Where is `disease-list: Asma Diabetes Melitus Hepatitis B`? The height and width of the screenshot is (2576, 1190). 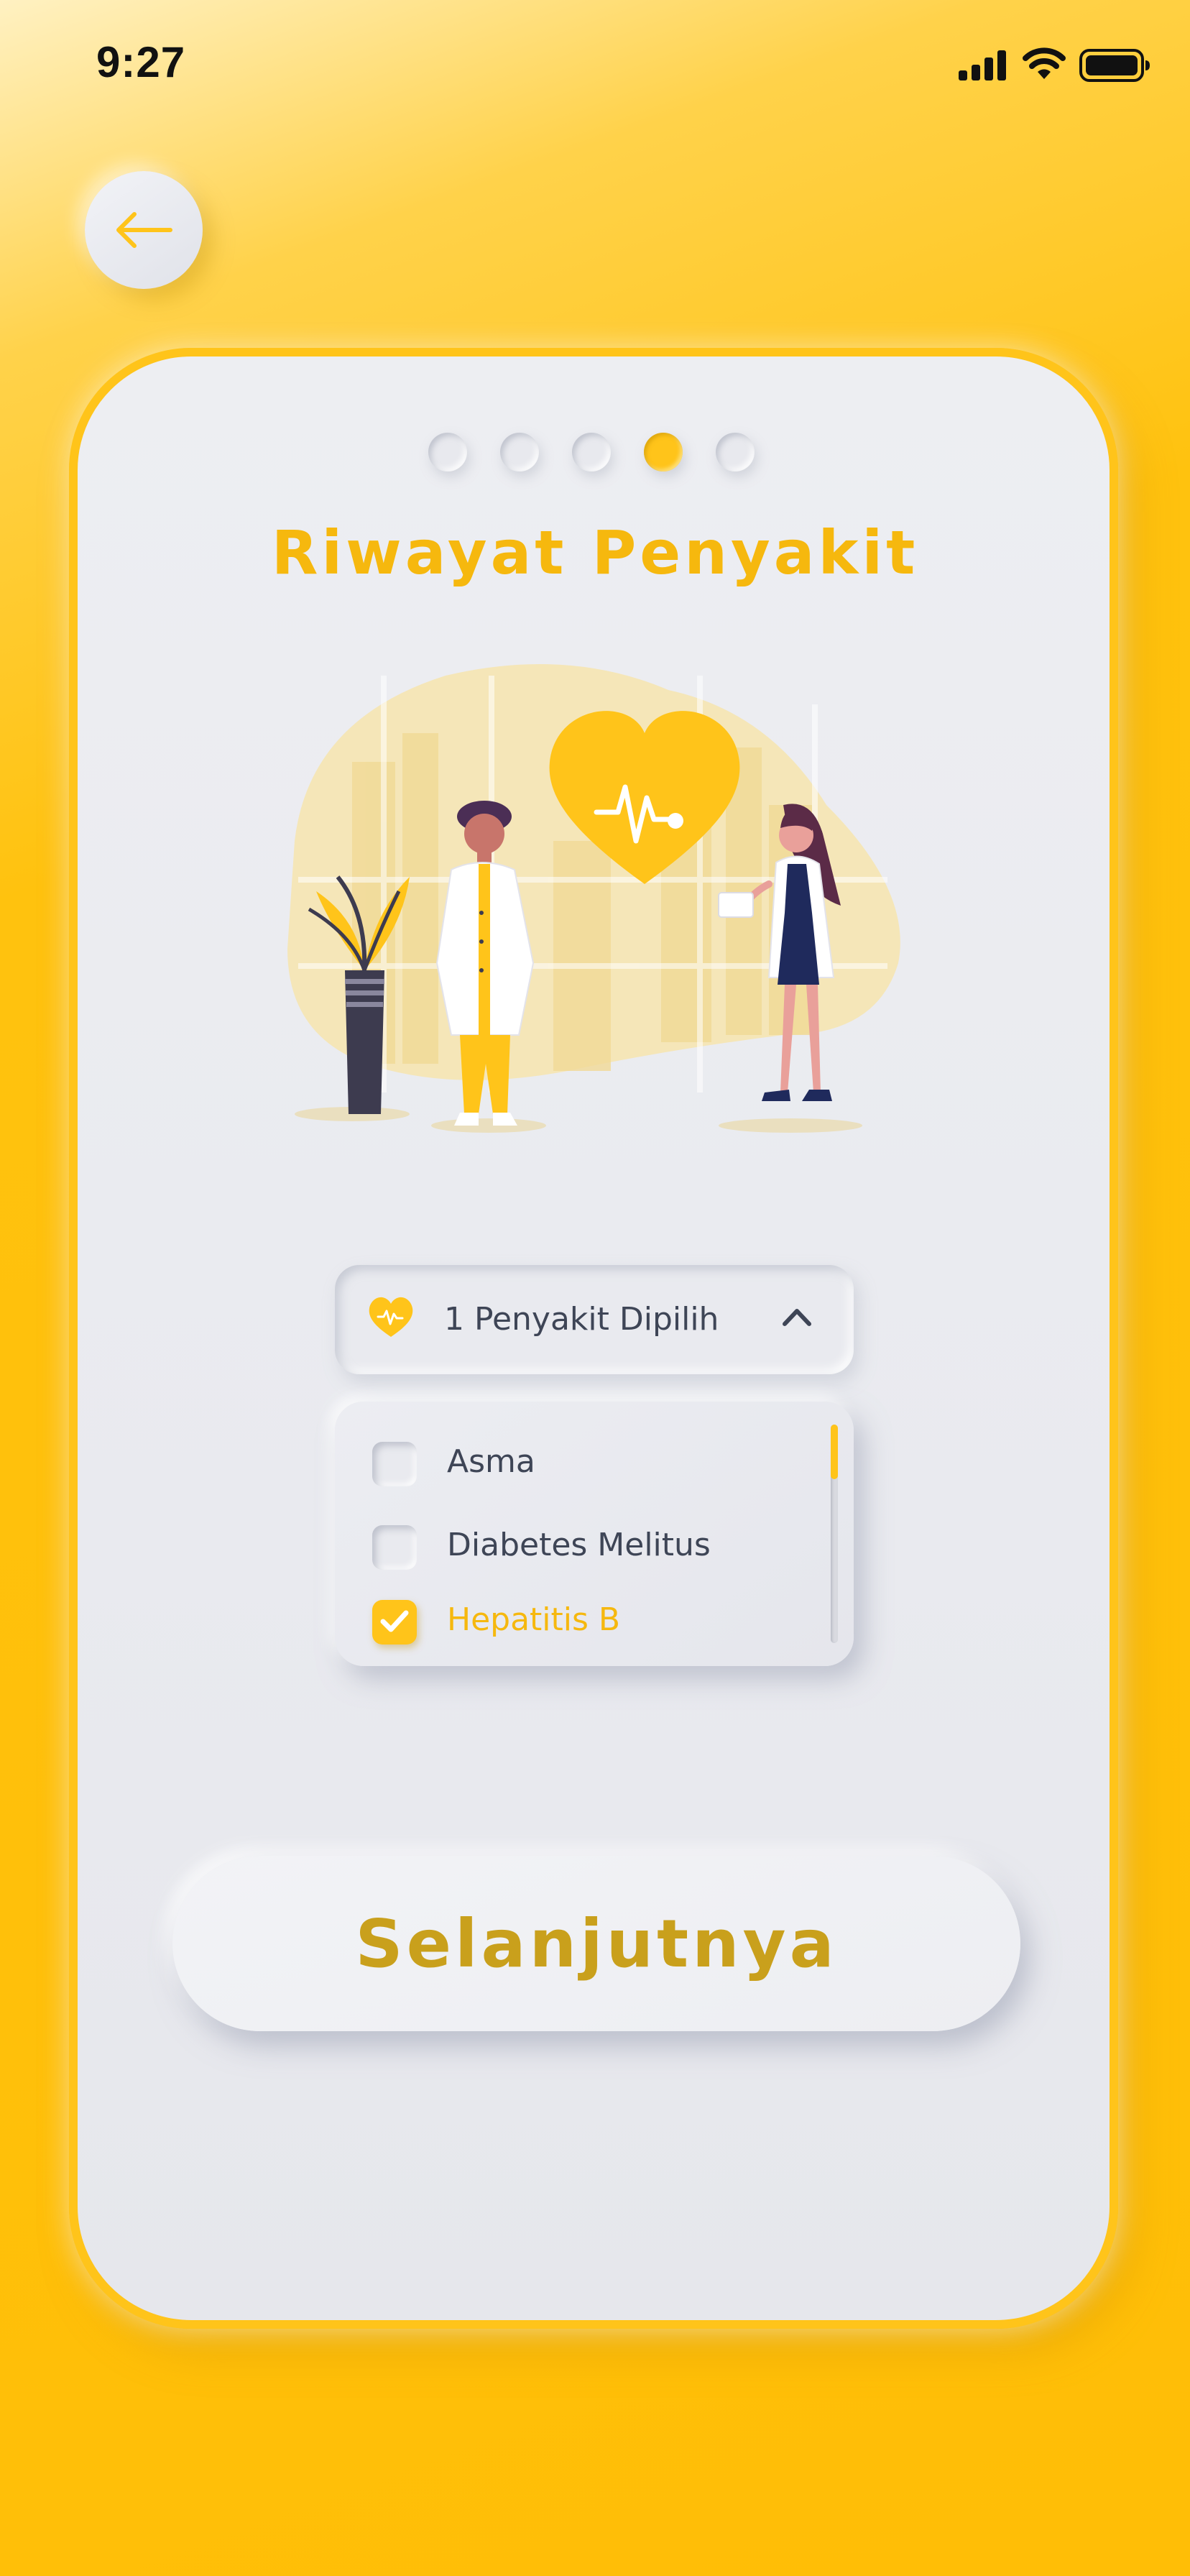
disease-list: Asma Diabetes Melitus Hepatitis B is located at coordinates (594, 1534).